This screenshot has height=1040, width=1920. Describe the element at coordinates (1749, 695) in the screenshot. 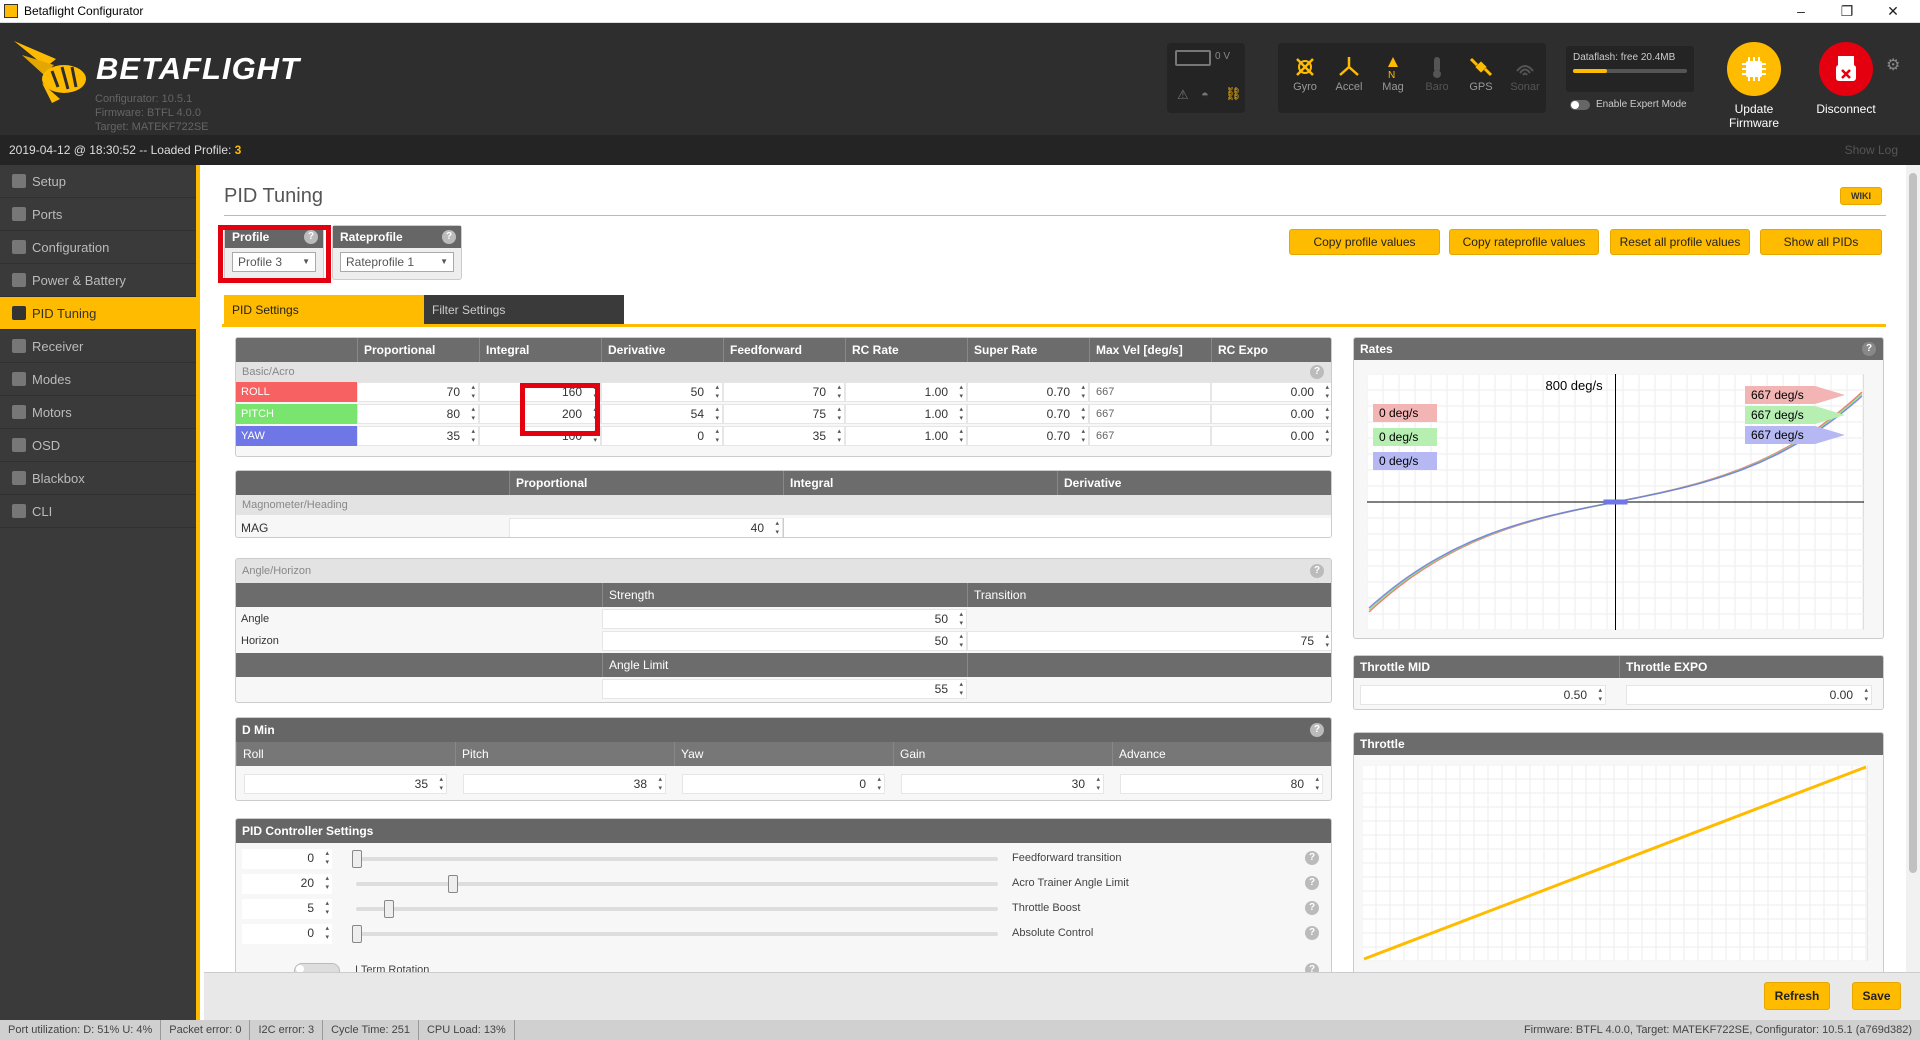

I see `throttle-expo-input: 0.00` at that location.